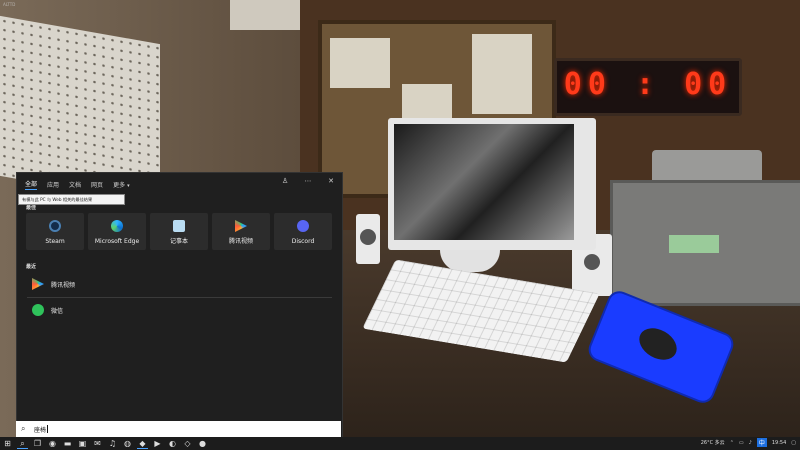 Image resolution: width=800 pixels, height=450 pixels. What do you see at coordinates (67, 443) in the screenshot?
I see `file-explorer-icon: ▬` at bounding box center [67, 443].